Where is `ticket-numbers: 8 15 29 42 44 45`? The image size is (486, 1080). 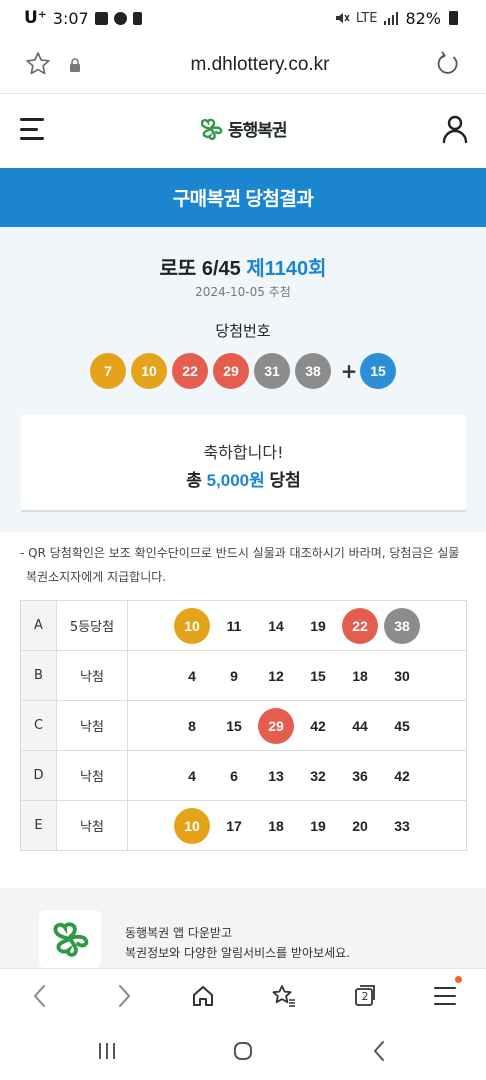
ticket-numbers: 8 15 29 42 44 45 is located at coordinates (297, 725).